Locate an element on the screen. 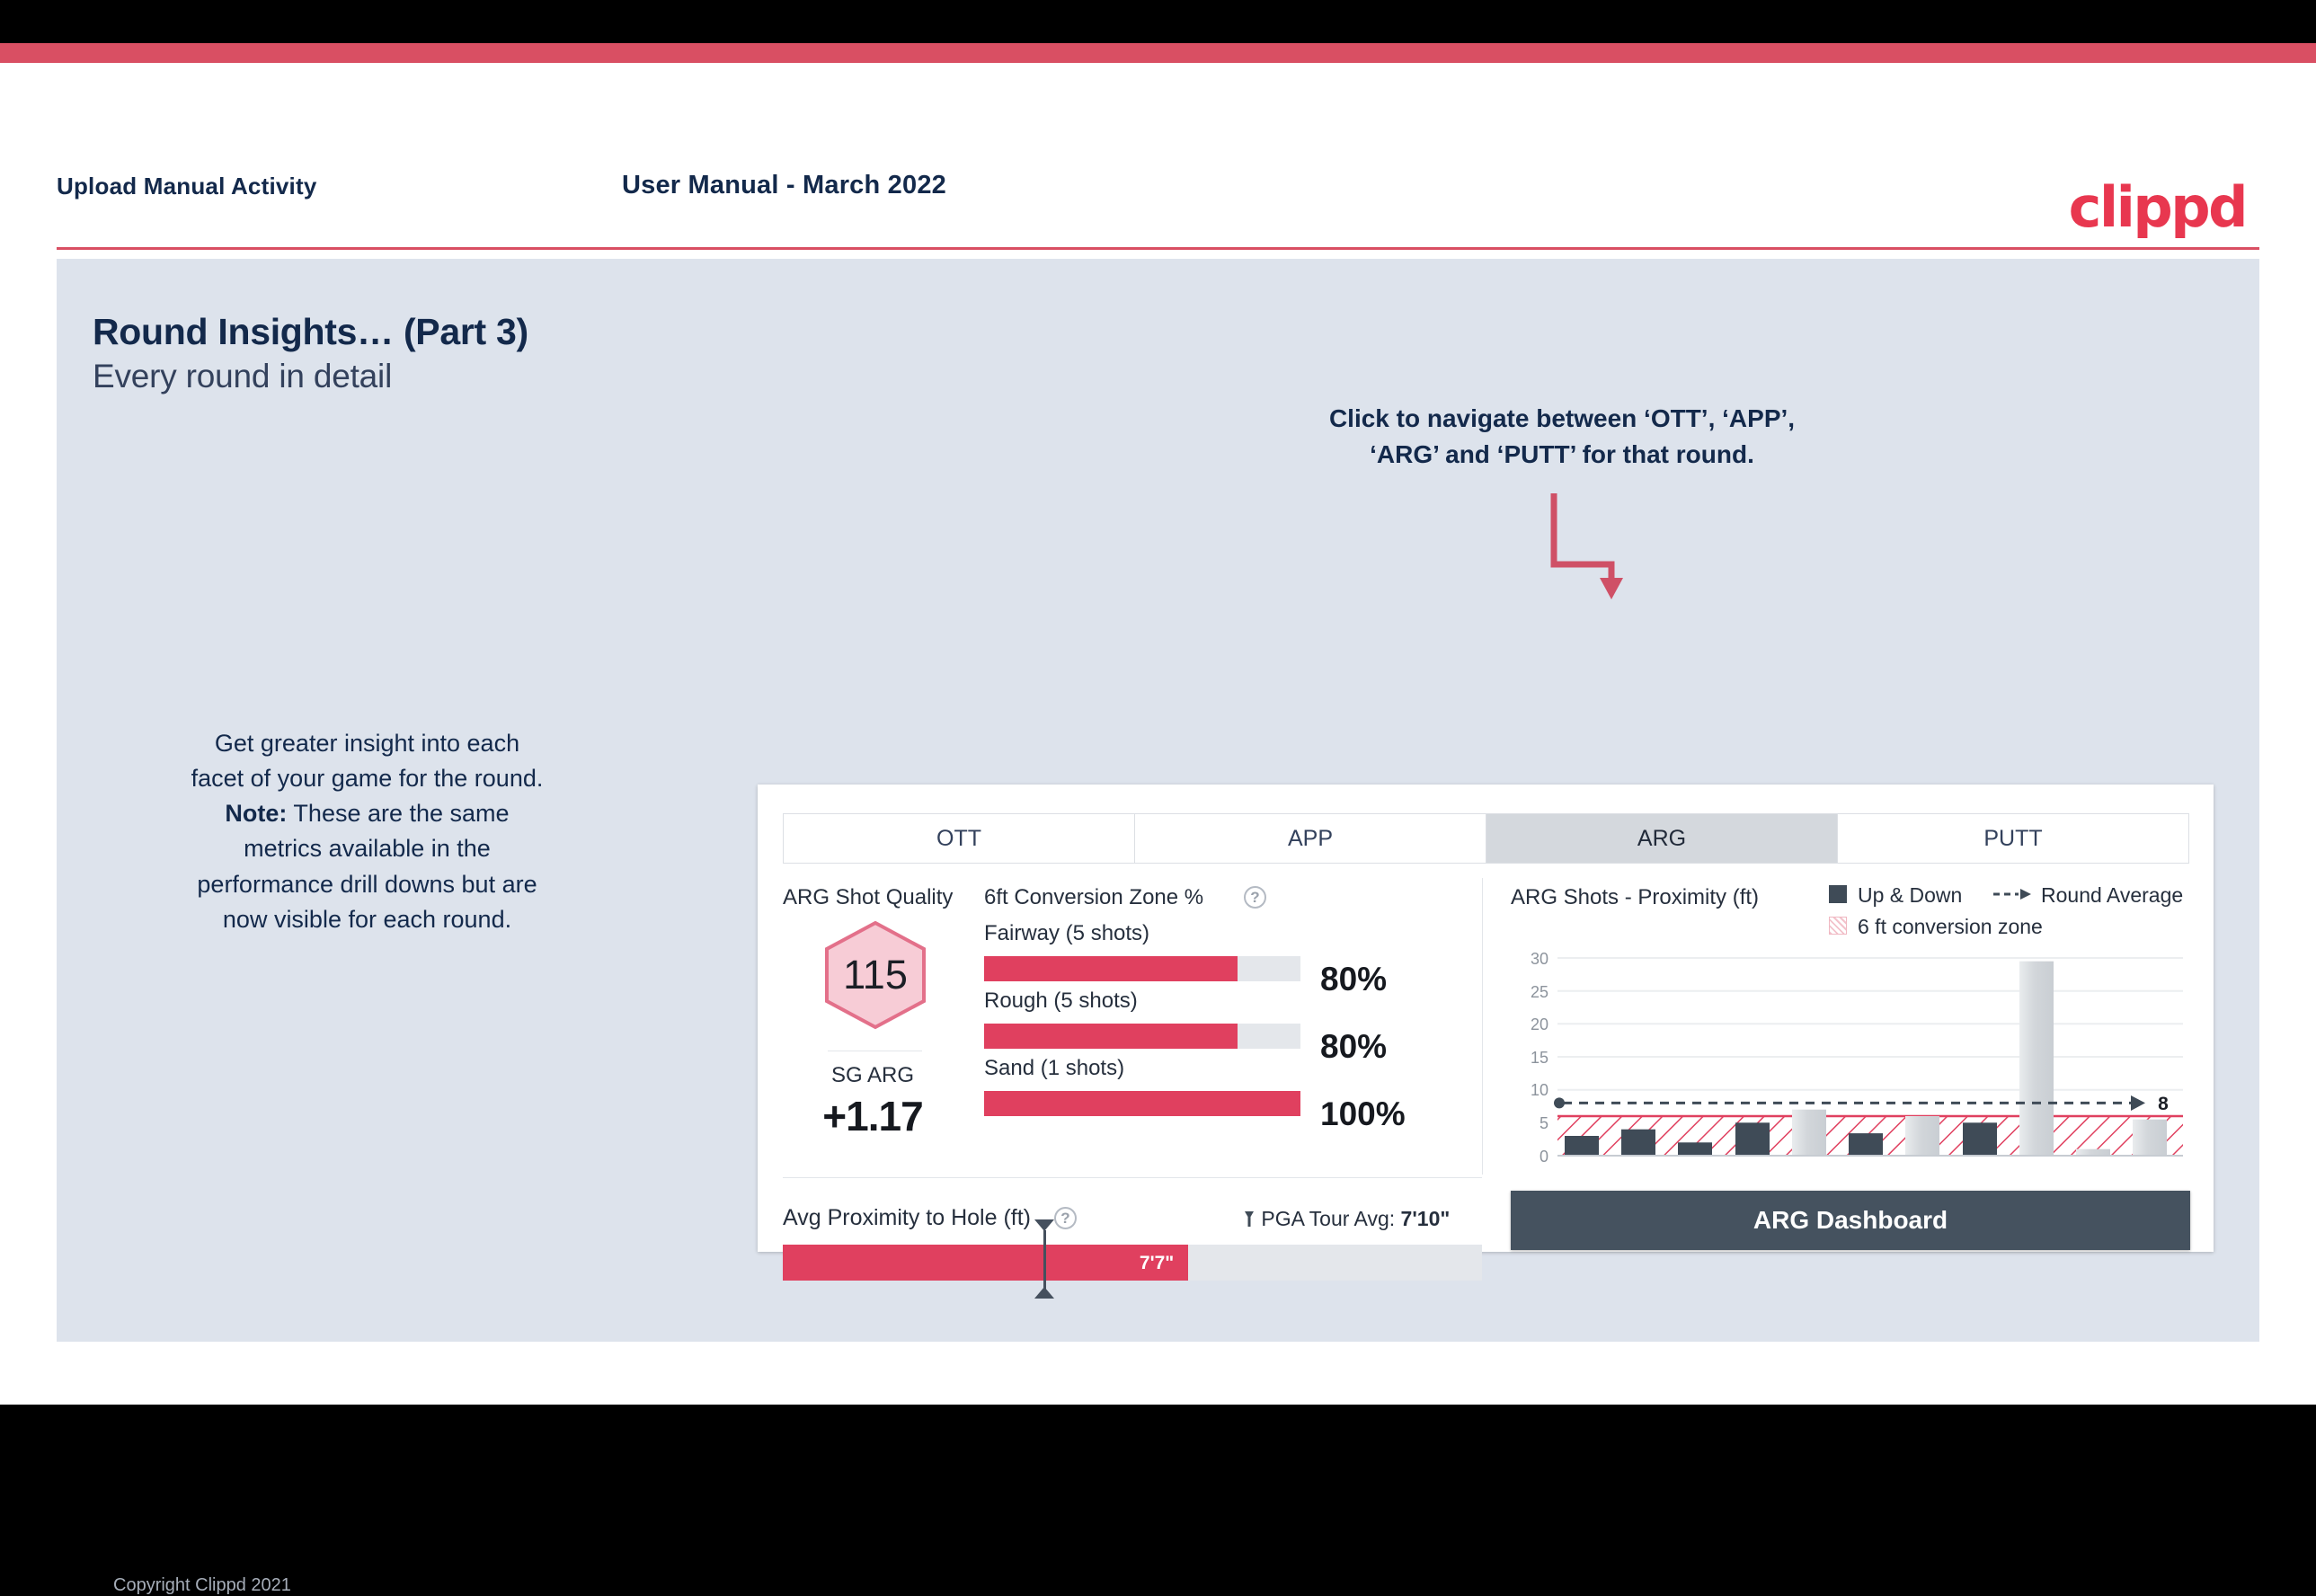  shot-quality-value: 115 is located at coordinates (875, 975).